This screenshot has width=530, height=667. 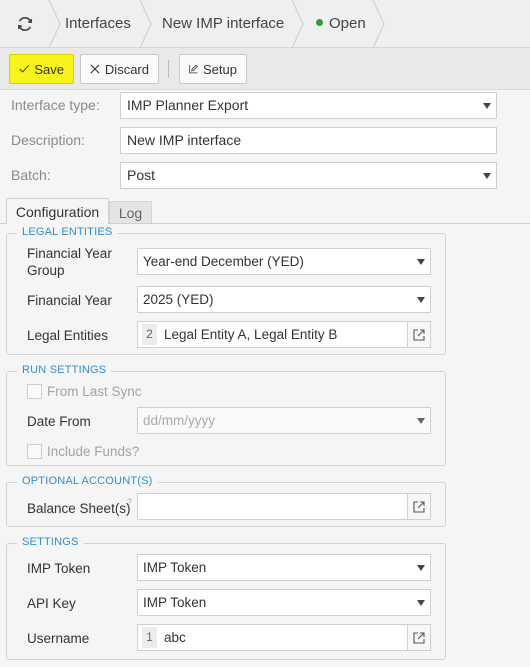 I want to click on check-icon, so click(x=24, y=68).